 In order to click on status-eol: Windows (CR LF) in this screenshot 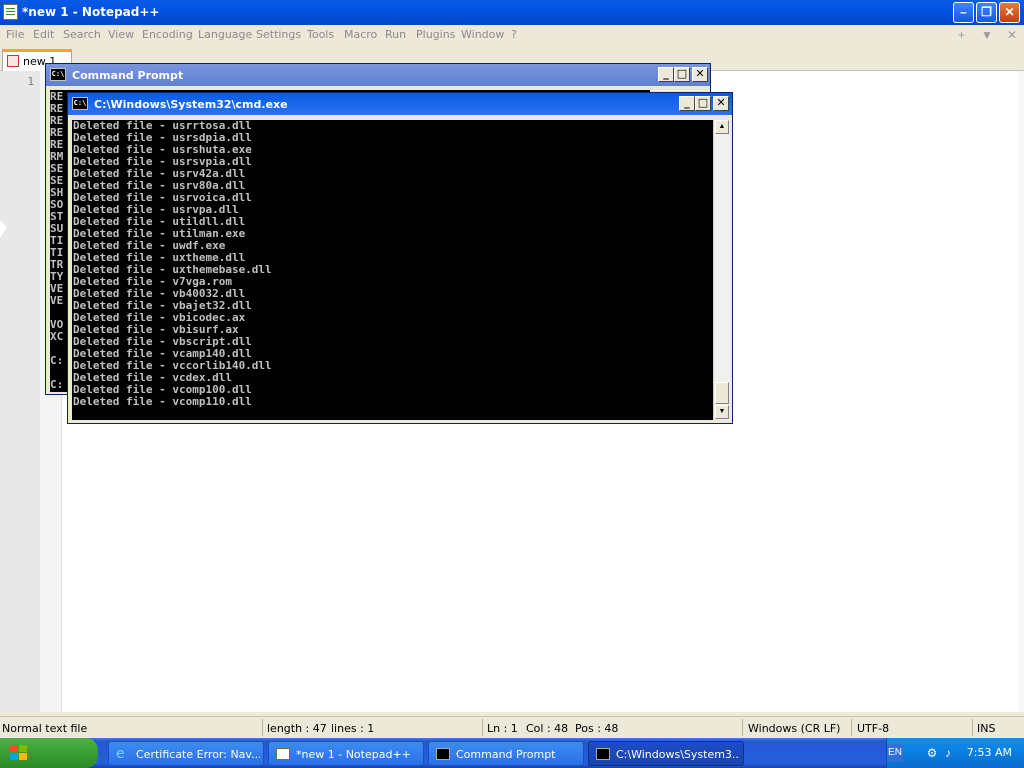, I will do `click(794, 728)`.